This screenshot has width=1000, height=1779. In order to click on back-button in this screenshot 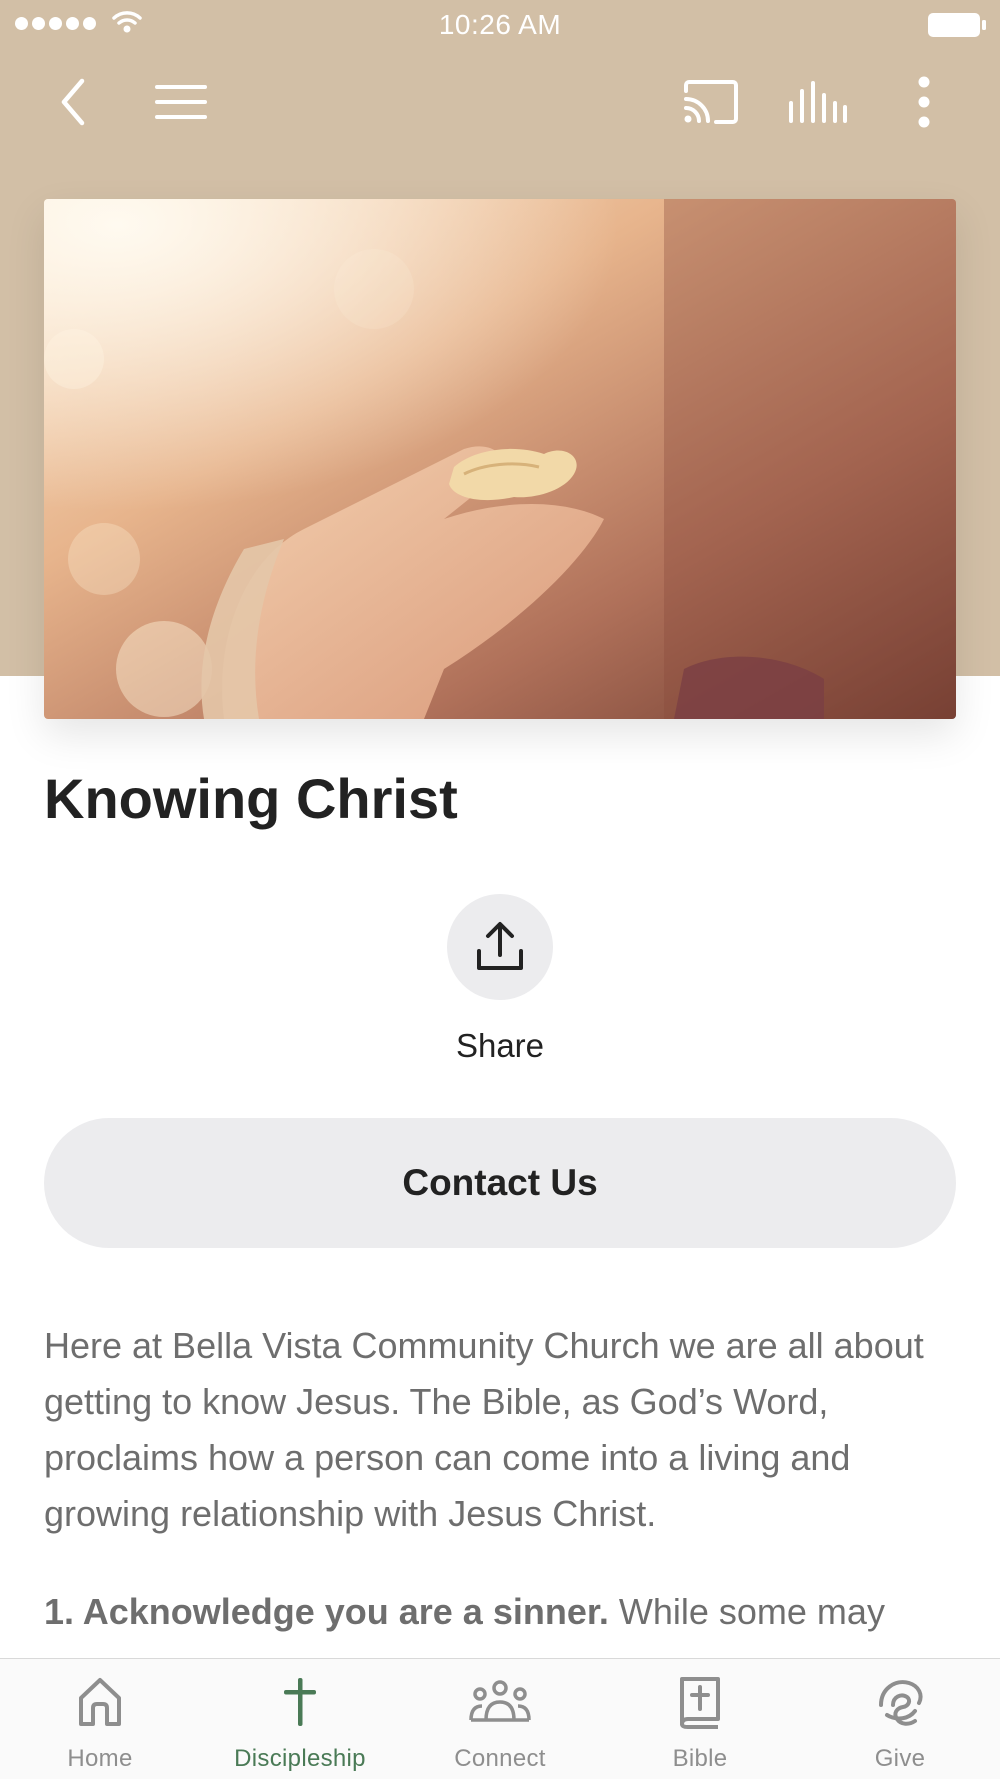, I will do `click(74, 102)`.